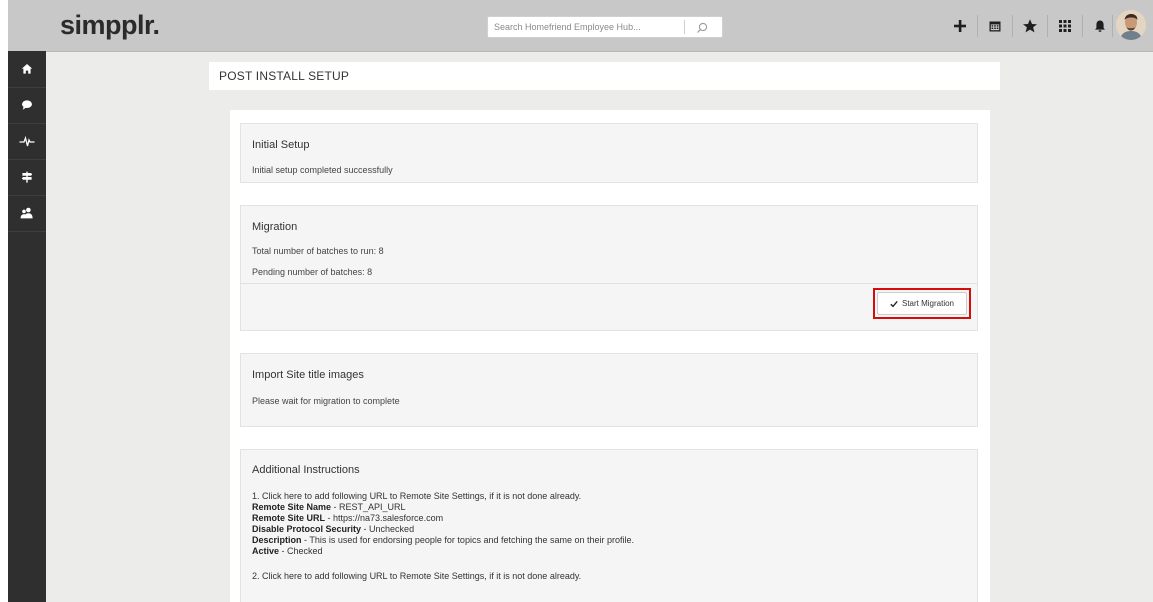  I want to click on left-rail, so click(27, 326).